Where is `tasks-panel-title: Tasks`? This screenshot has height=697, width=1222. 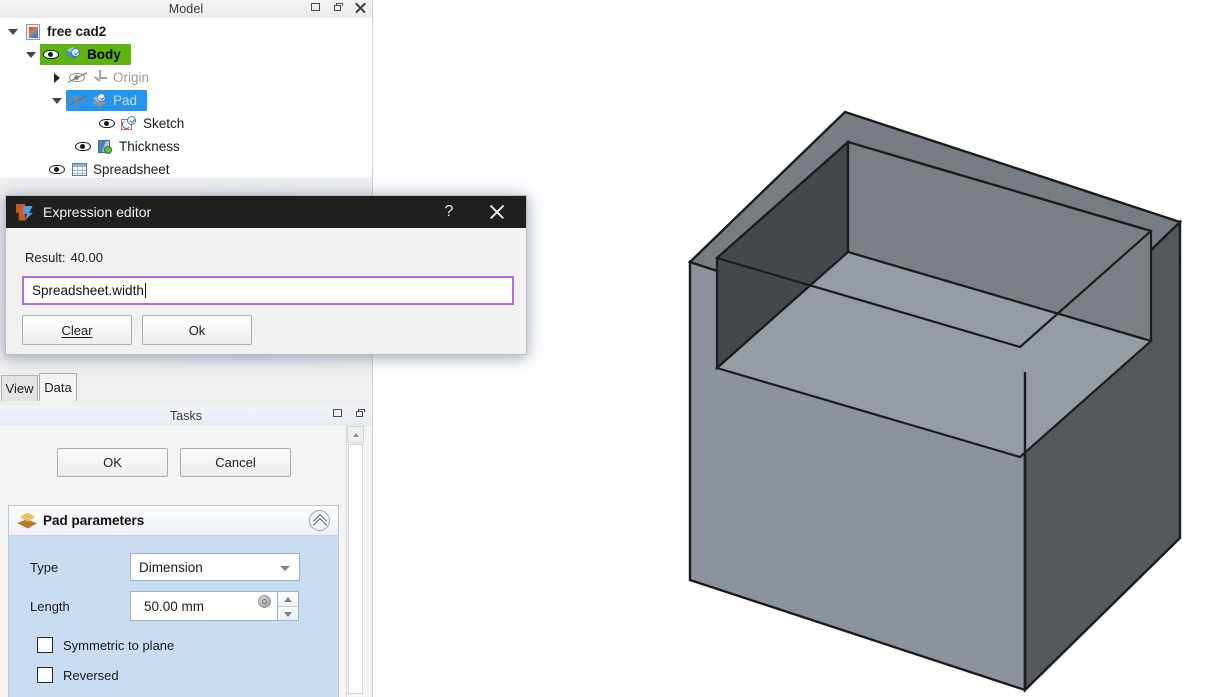 tasks-panel-title: Tasks is located at coordinates (186, 416).